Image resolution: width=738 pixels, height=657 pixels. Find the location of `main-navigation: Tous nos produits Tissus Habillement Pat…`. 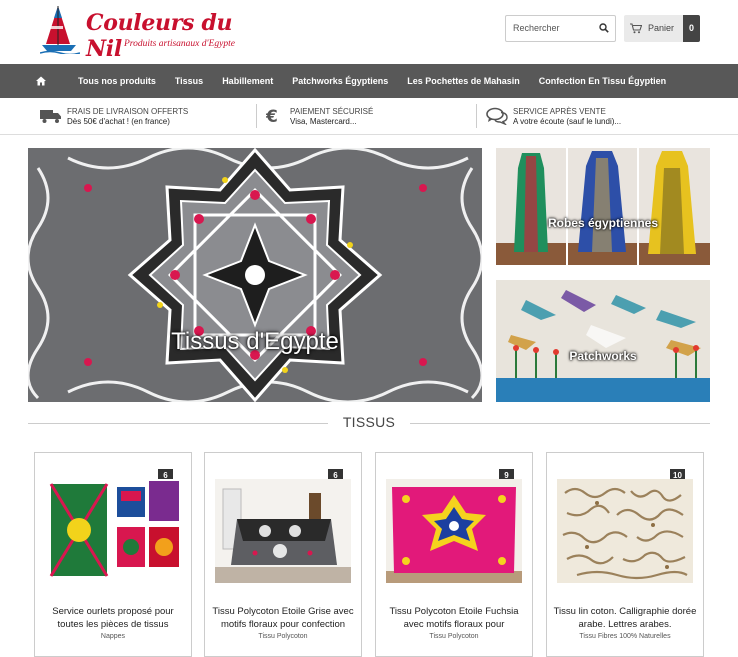

main-navigation: Tous nos produits Tissus Habillement Pat… is located at coordinates (369, 81).